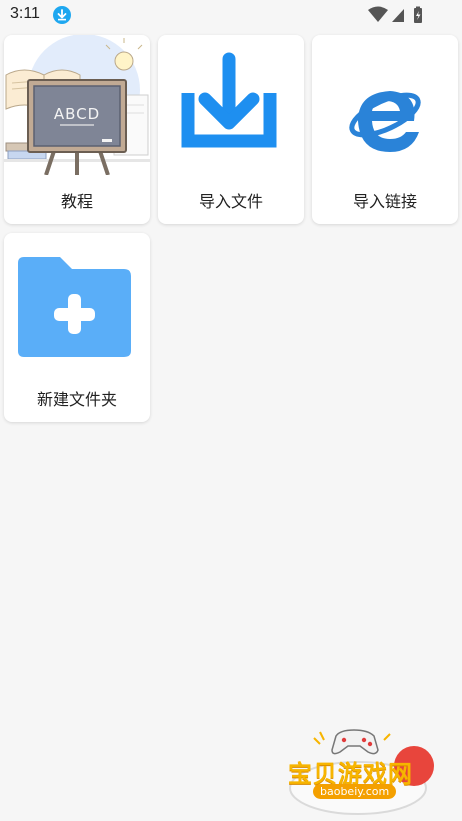 Image resolution: width=462 pixels, height=821 pixels. I want to click on blackboard-text: ABCD, so click(77, 114).